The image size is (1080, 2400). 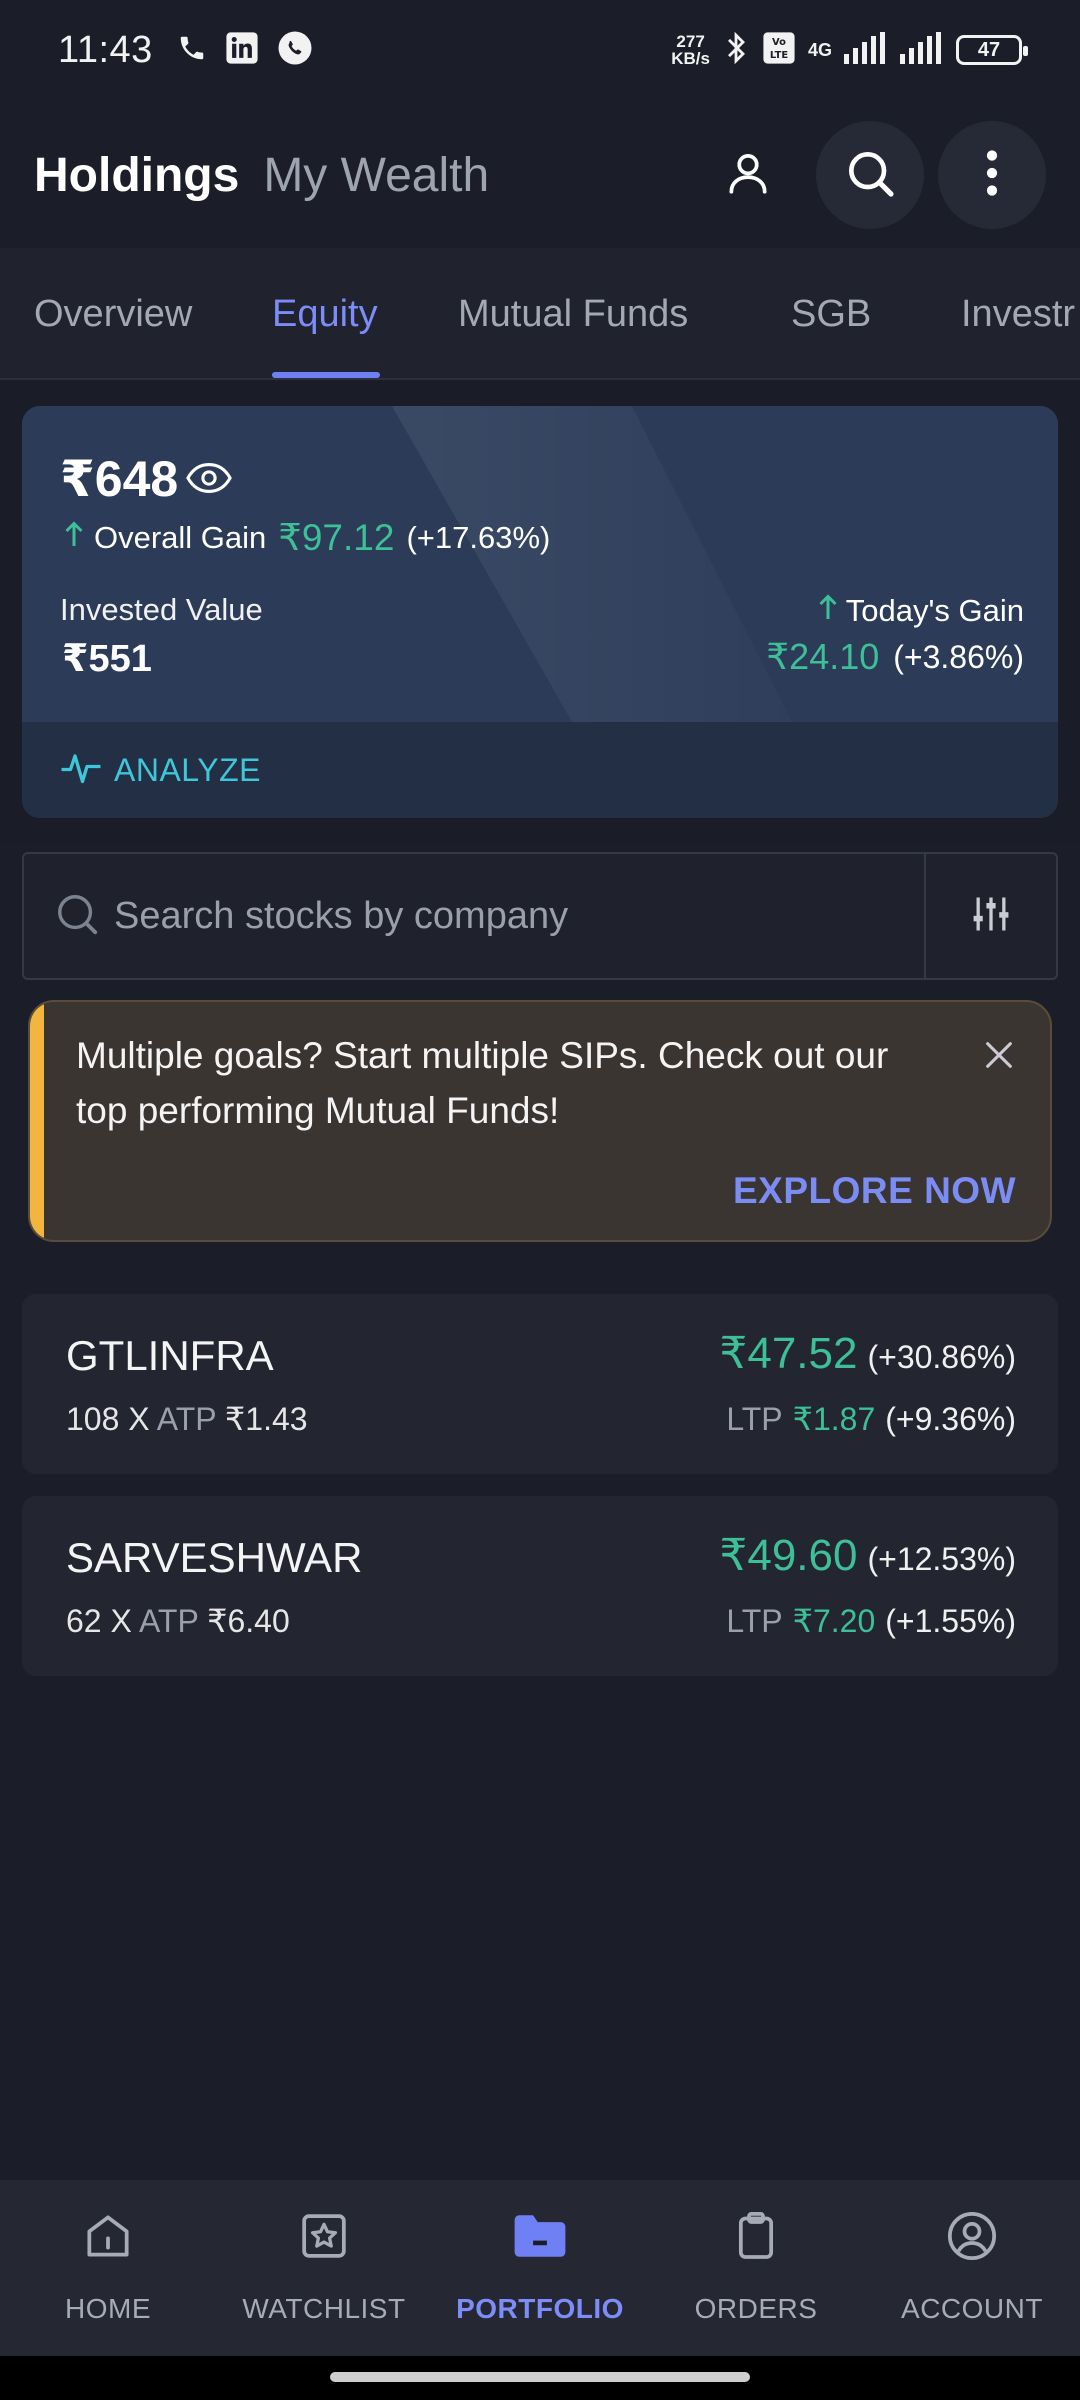 I want to click on todays-gain-label-row: Today's Gain, so click(x=919, y=611).